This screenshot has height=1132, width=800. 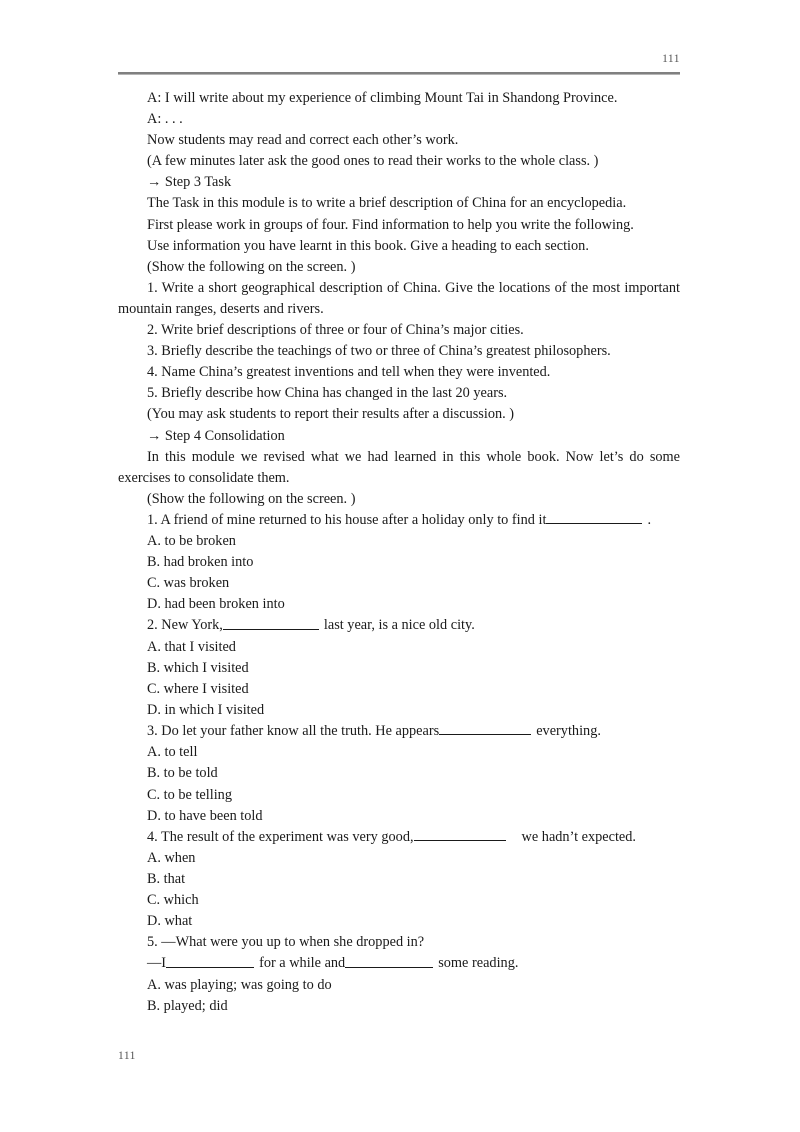 What do you see at coordinates (594, 517) in the screenshot?
I see `exercise-1-blank` at bounding box center [594, 517].